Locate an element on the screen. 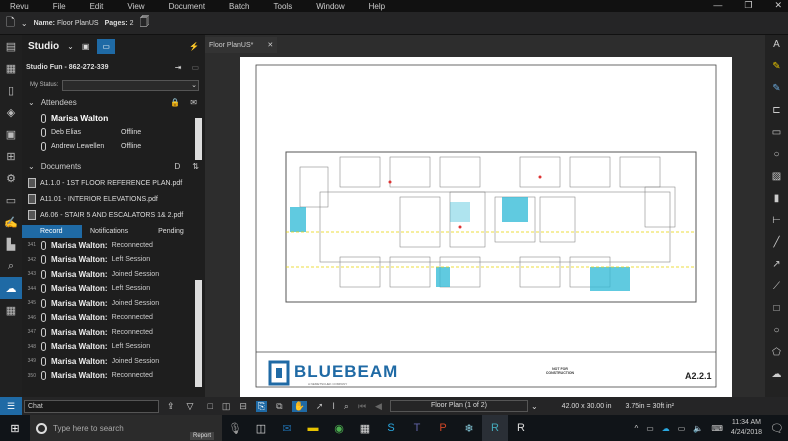 This screenshot has height=441, width=788. documents-header: ⌄ Documents D ⇅ is located at coordinates (113, 166).